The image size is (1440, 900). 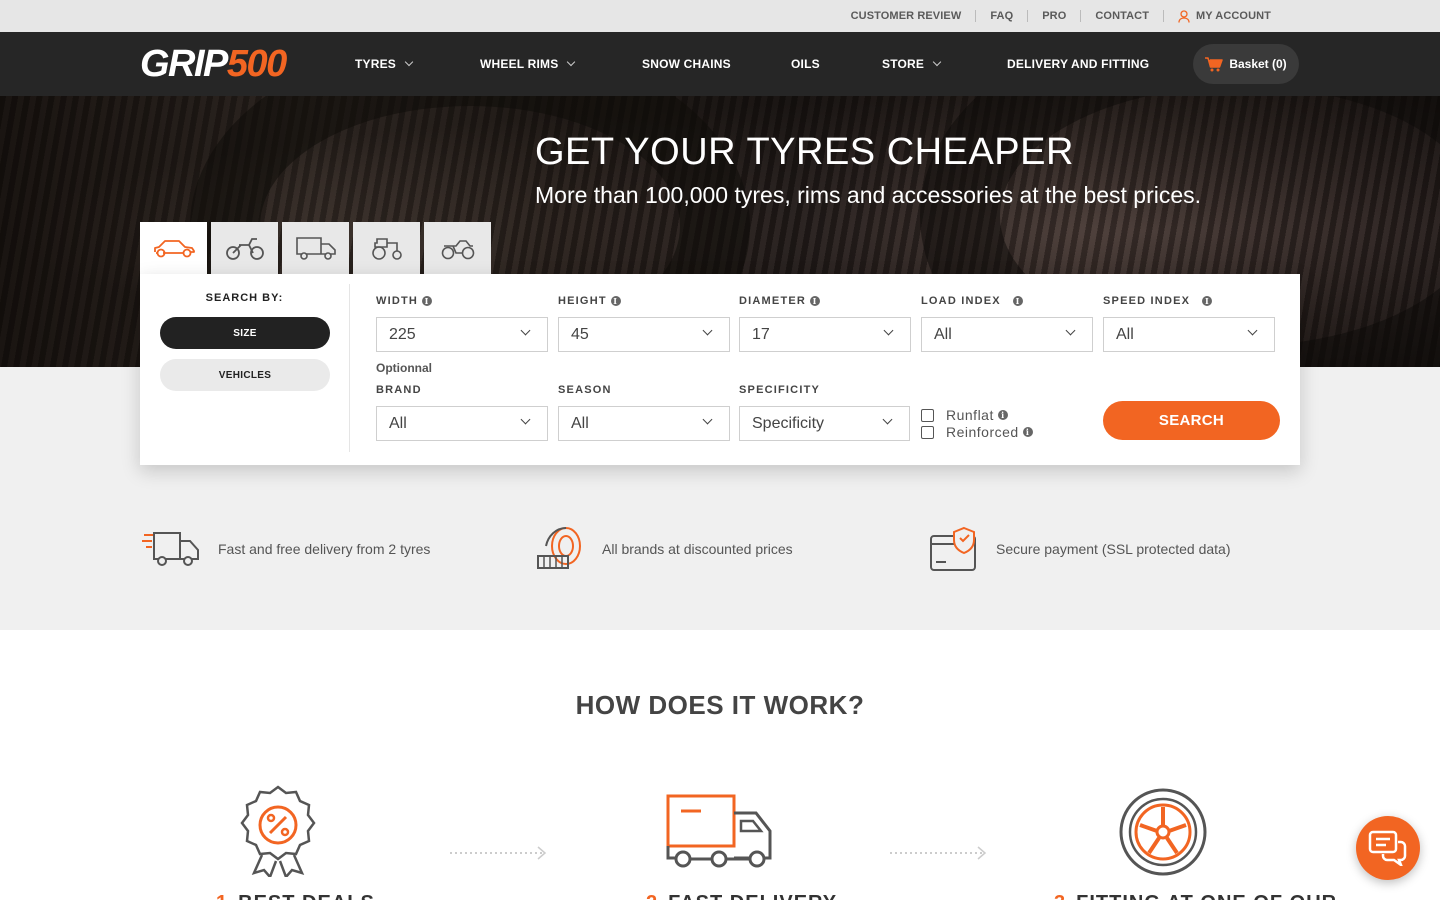 I want to click on my-account-link: MY ACCOUNT, so click(x=1224, y=16).